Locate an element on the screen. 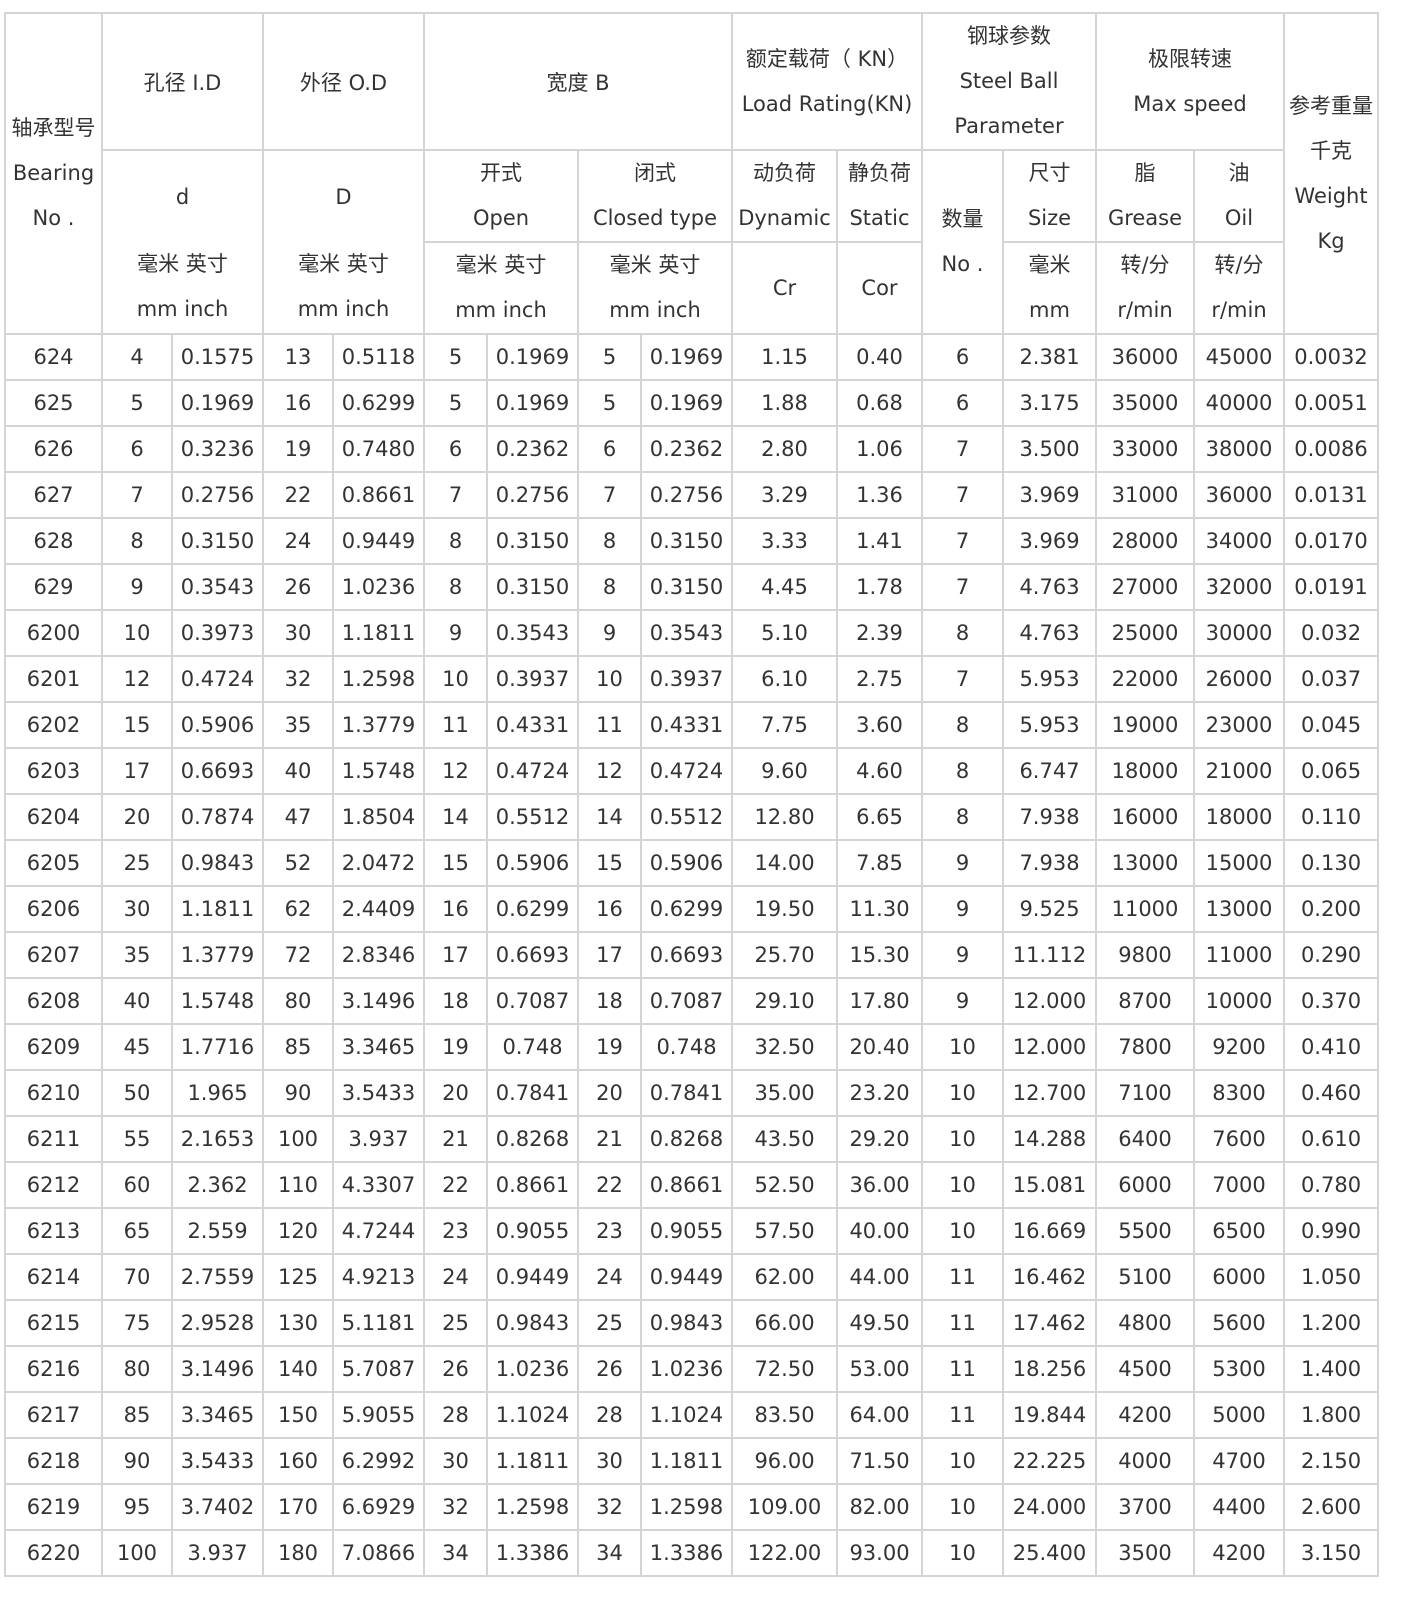 The width and height of the screenshot is (1406, 1601). cell-open-mm: 8 is located at coordinates (455, 587).